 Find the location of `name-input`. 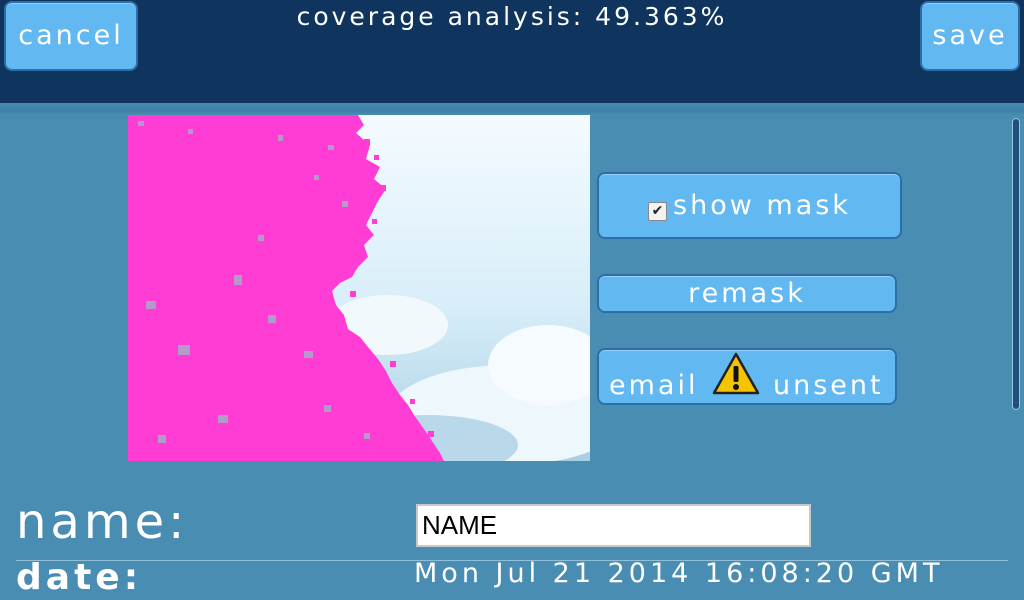

name-input is located at coordinates (613, 525).